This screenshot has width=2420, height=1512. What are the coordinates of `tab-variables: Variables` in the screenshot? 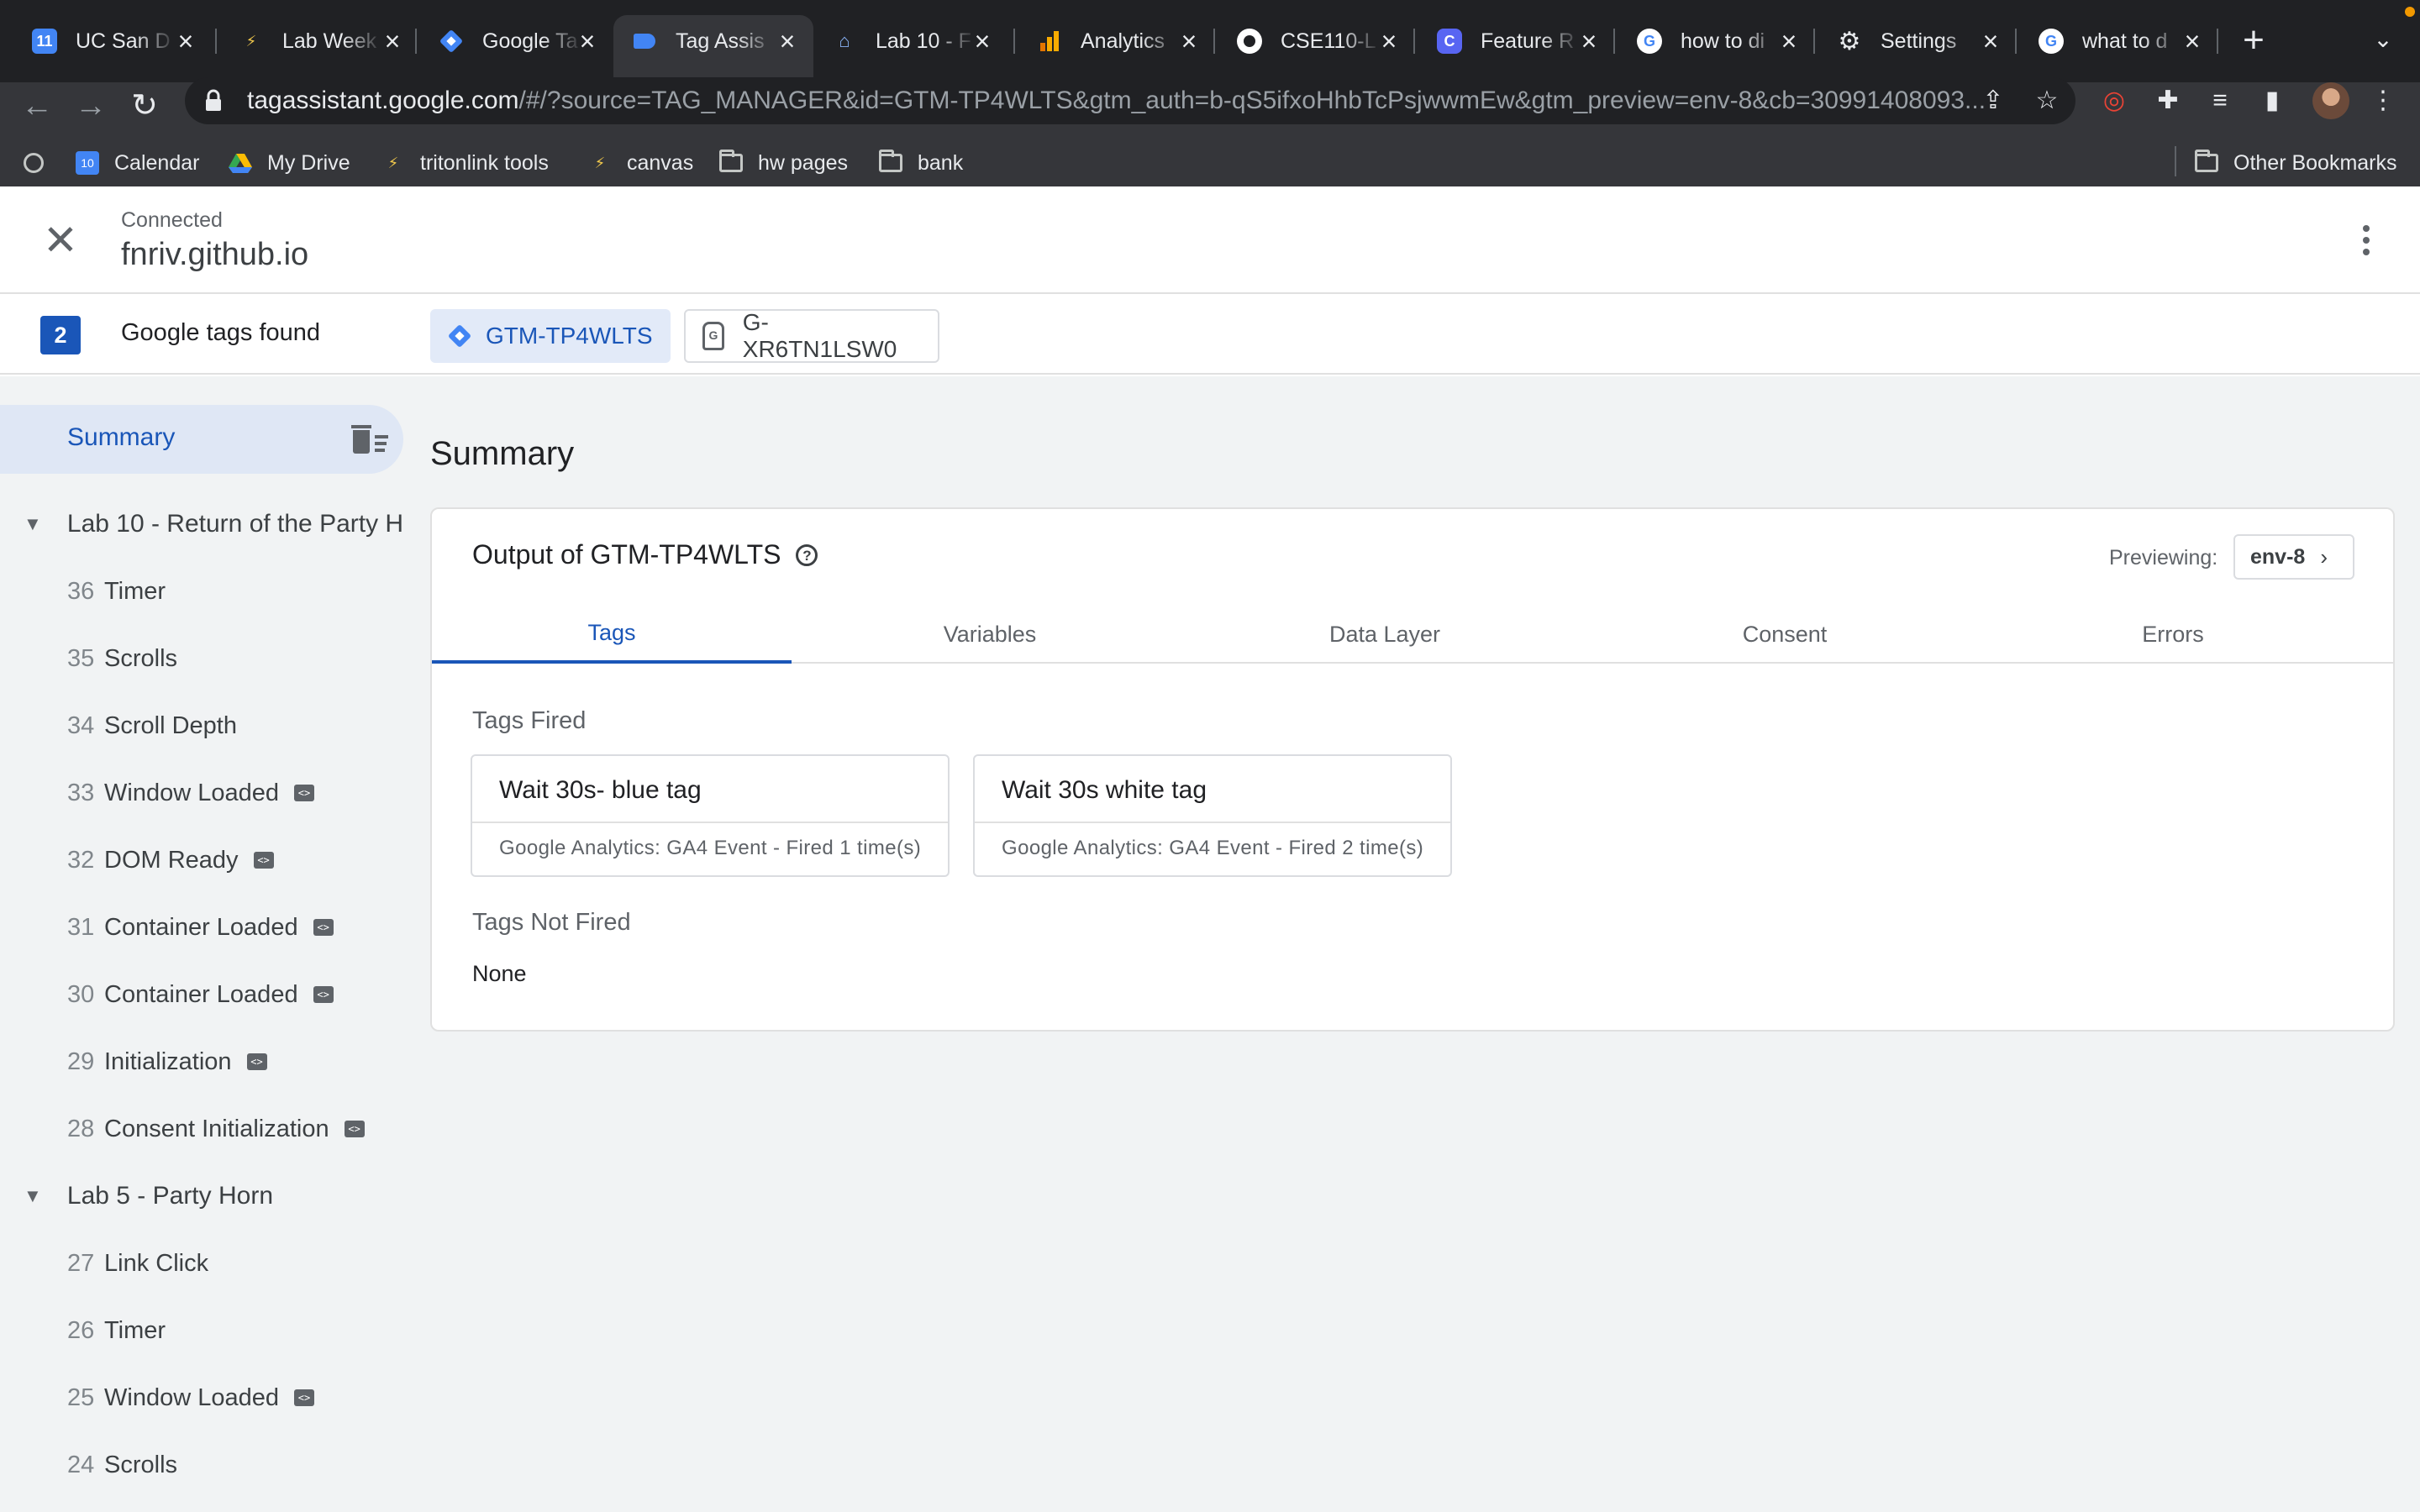 It's located at (990, 634).